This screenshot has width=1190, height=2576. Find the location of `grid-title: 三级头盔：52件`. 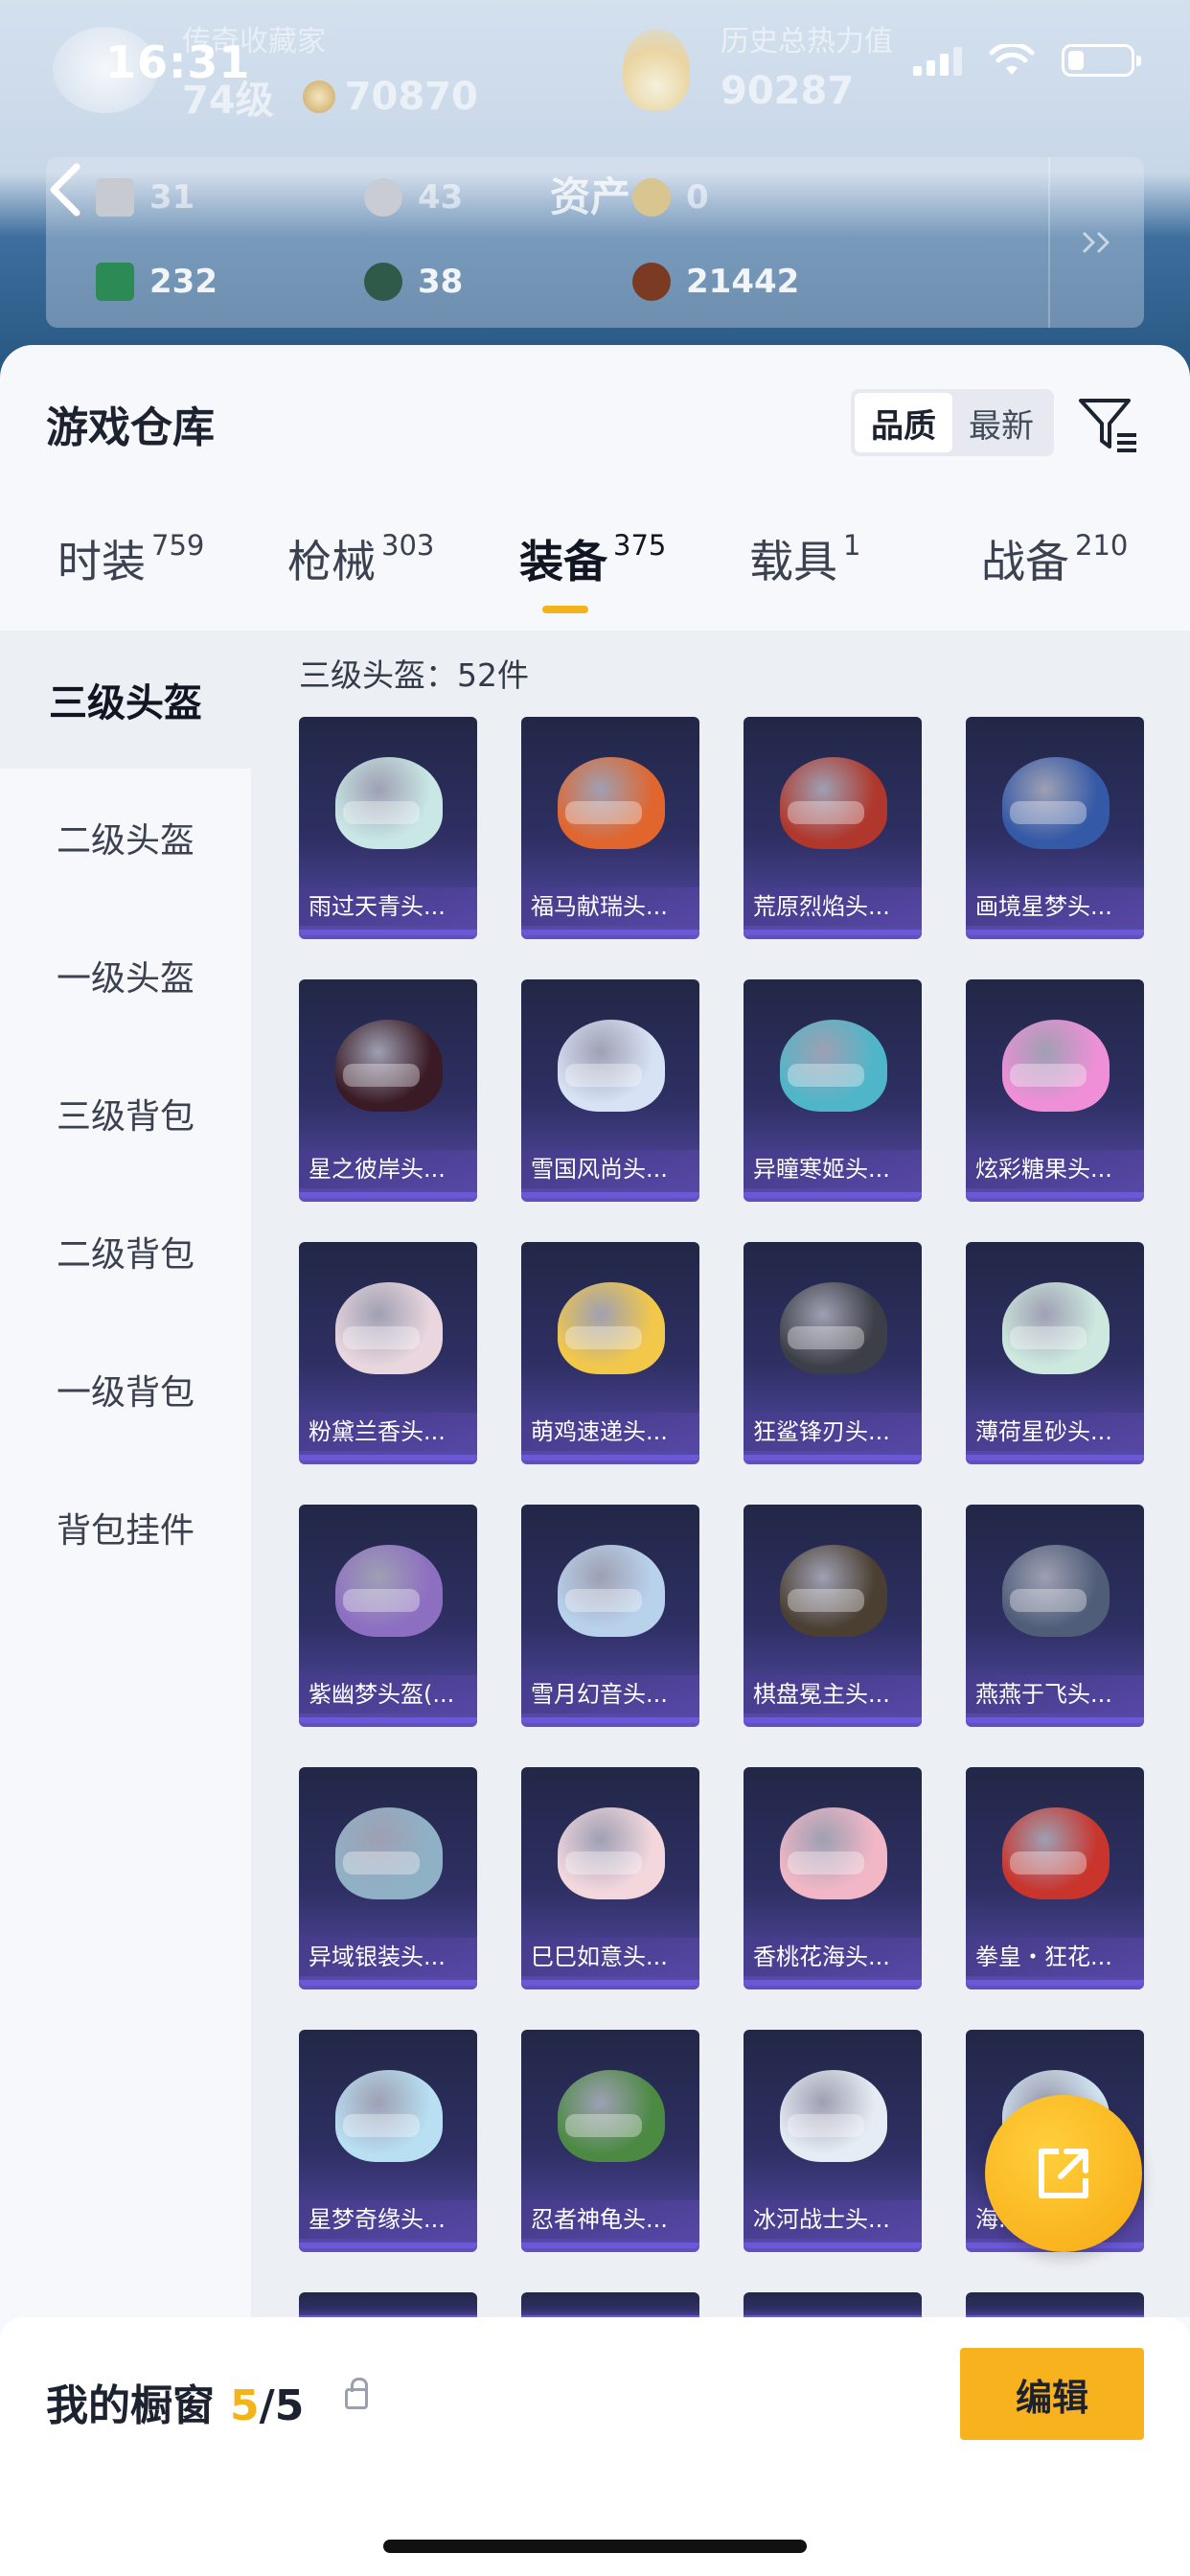

grid-title: 三级头盔：52件 is located at coordinates (414, 675).